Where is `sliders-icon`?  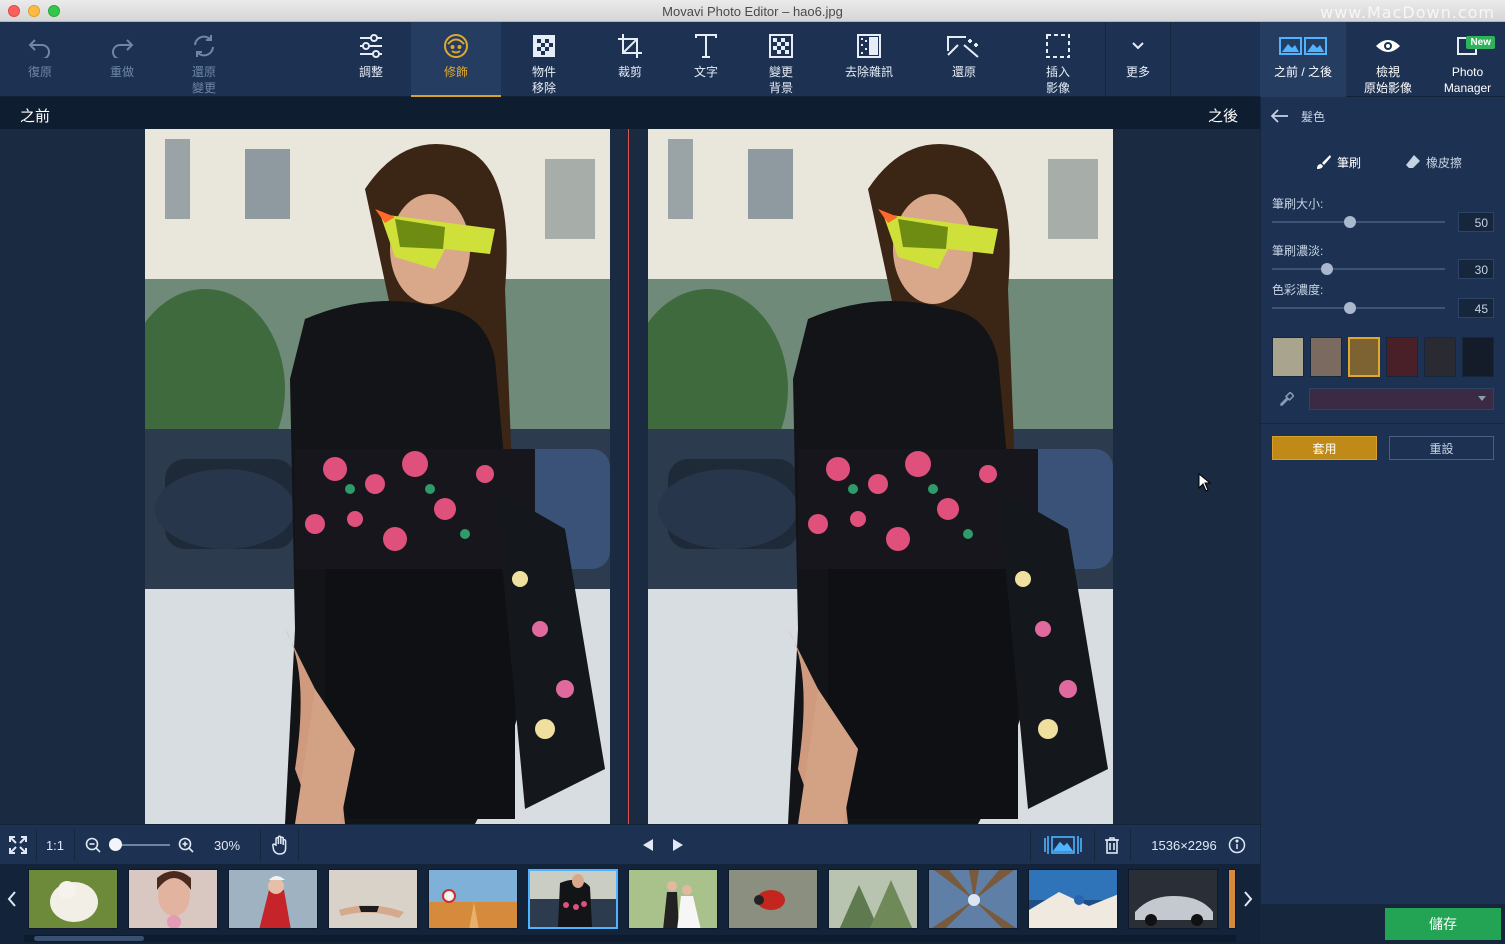
sliders-icon is located at coordinates (371, 46).